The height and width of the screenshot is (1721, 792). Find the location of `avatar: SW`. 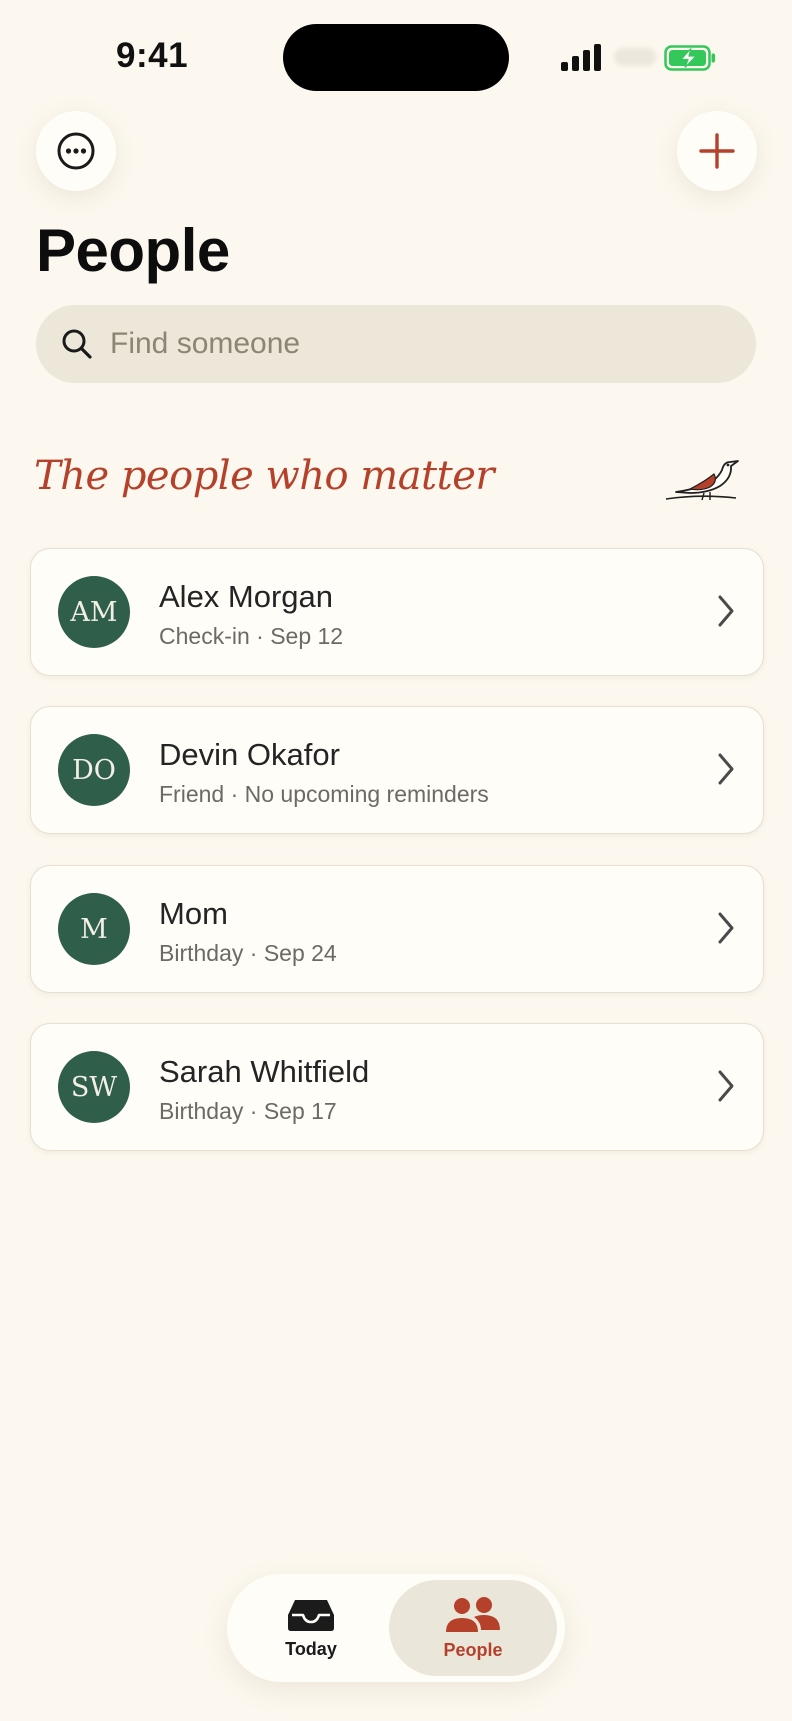

avatar: SW is located at coordinates (94, 1087).